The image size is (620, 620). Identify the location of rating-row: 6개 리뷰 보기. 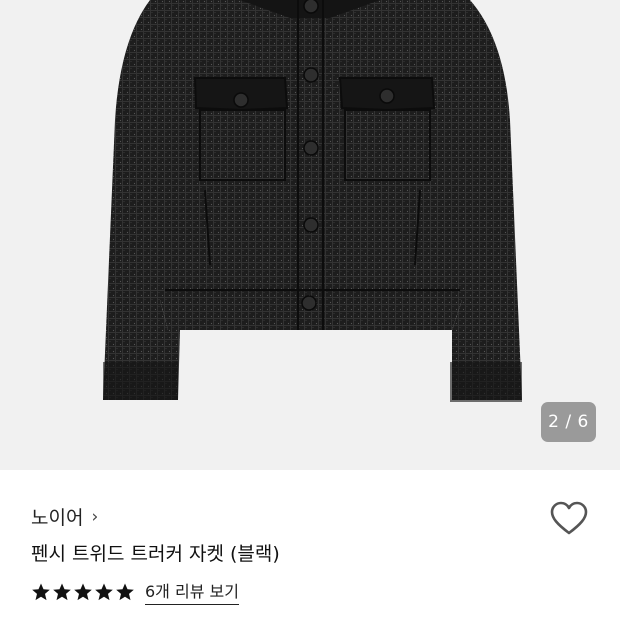
(135, 591).